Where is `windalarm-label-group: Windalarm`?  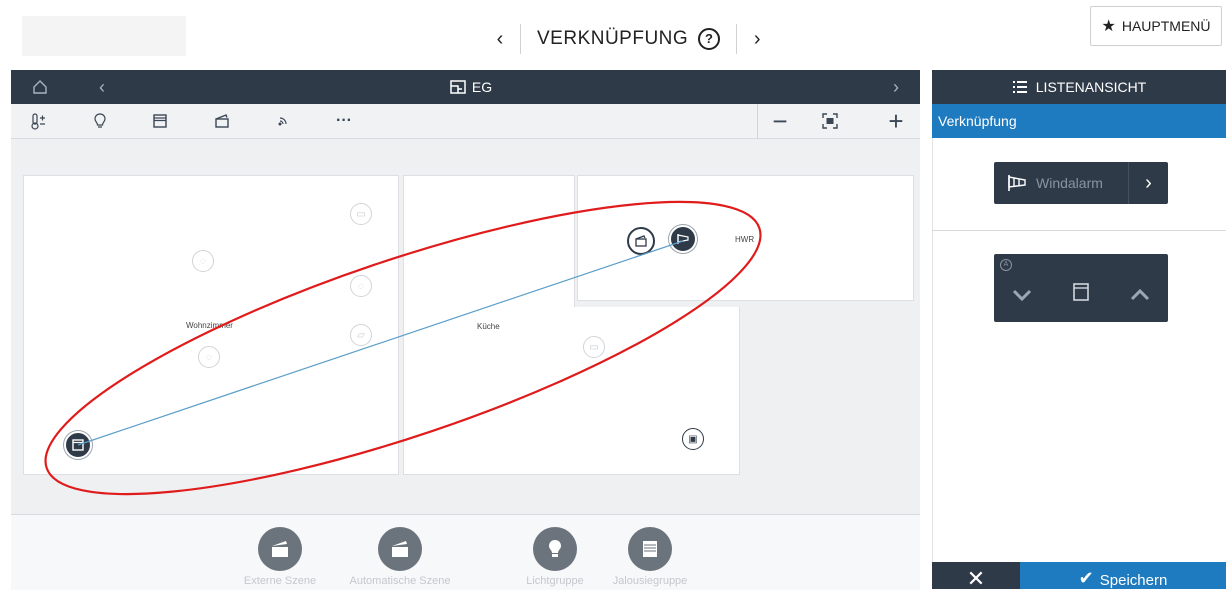
windalarm-label-group: Windalarm is located at coordinates (1054, 183).